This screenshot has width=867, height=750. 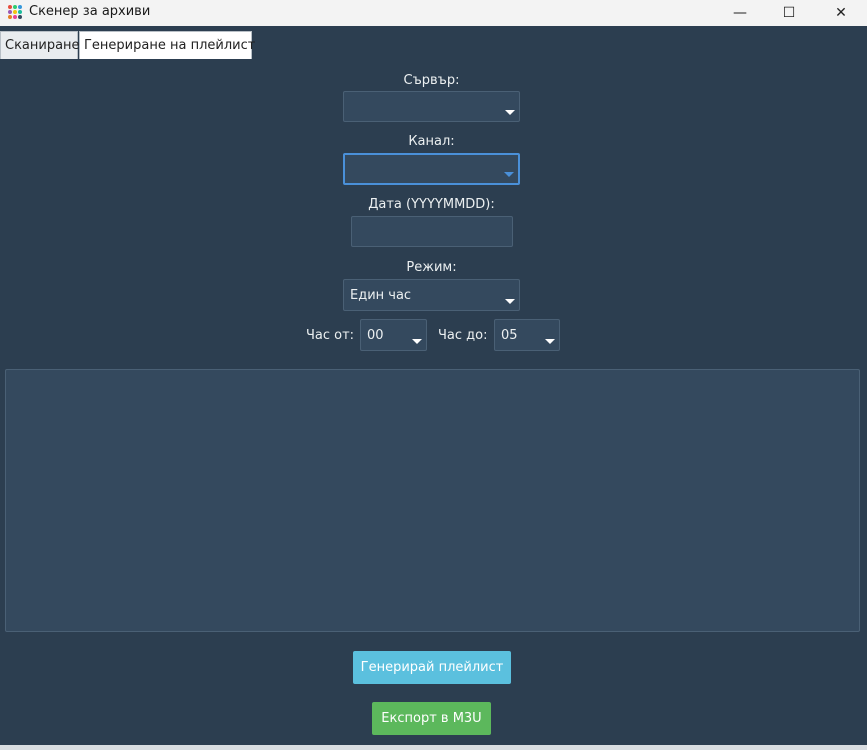 I want to click on hour-from-combo: 00, so click(x=393, y=335).